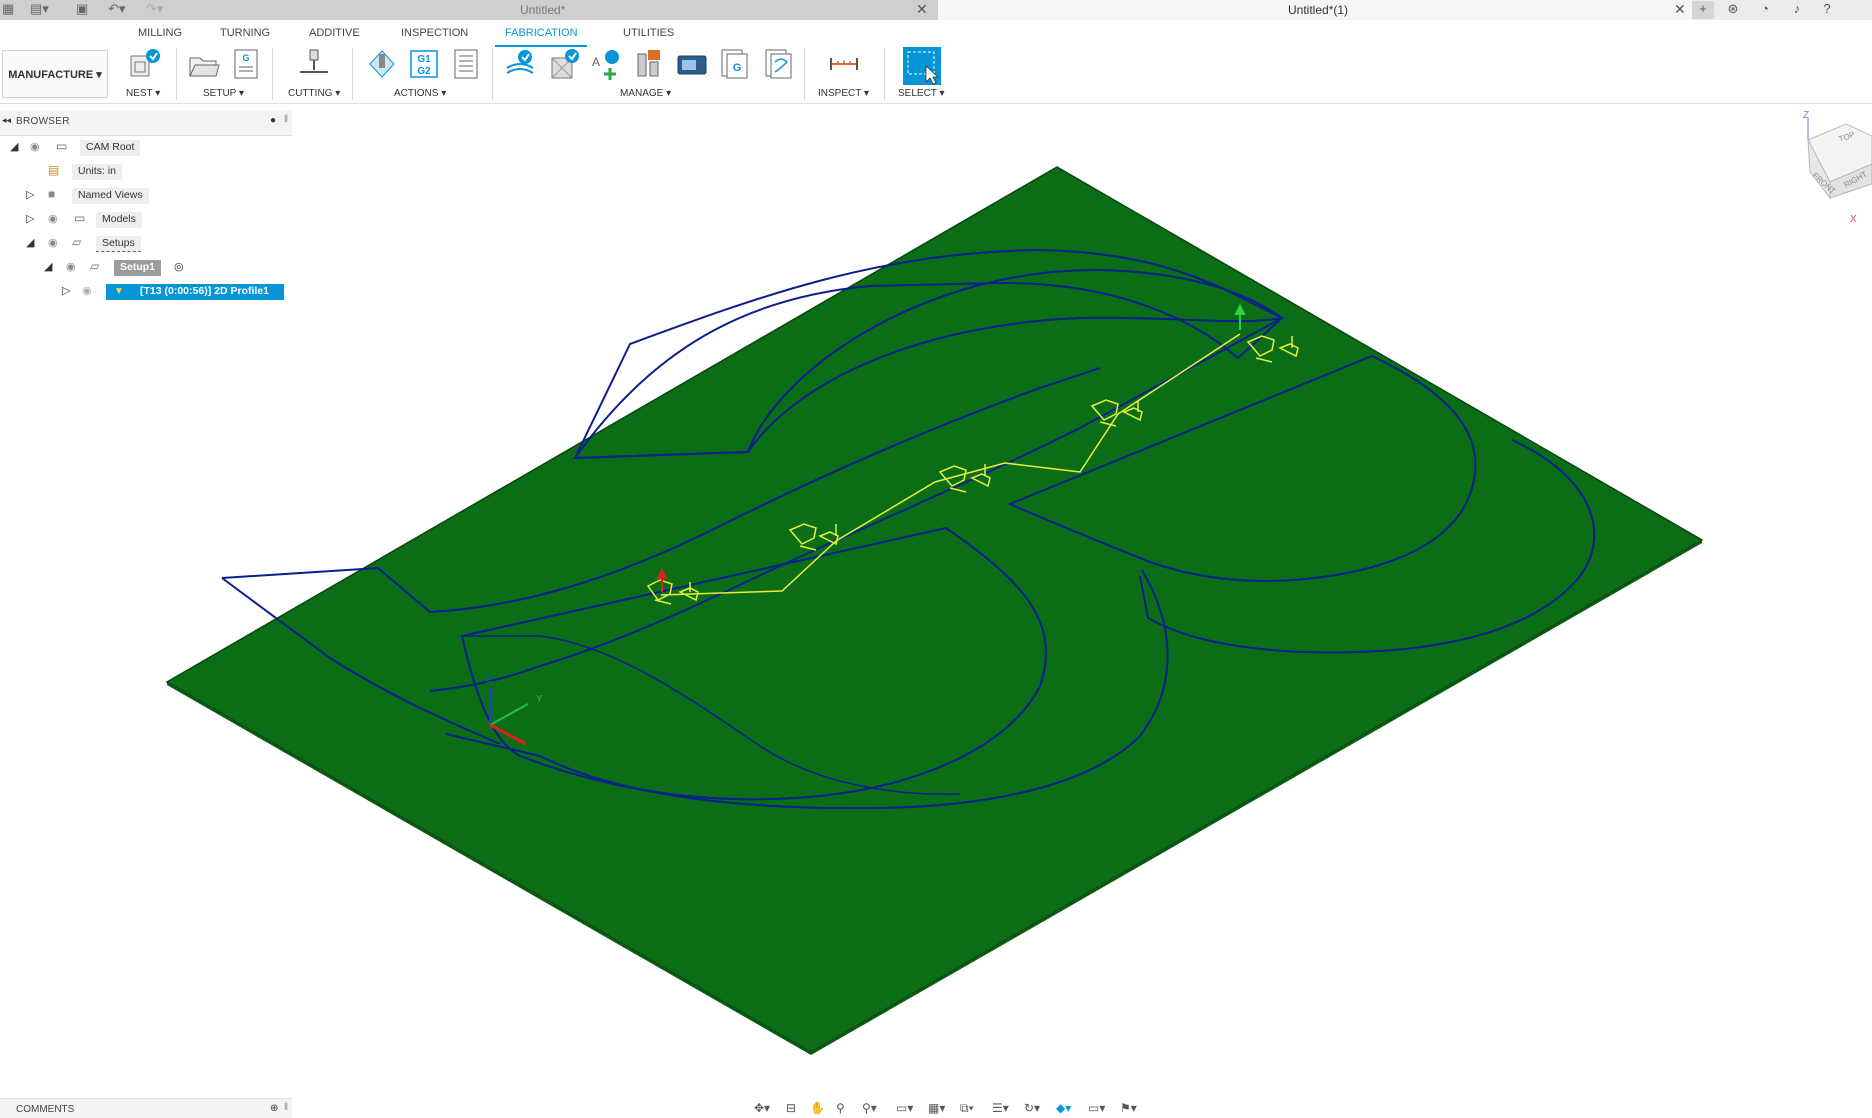 This screenshot has height=1118, width=1872. Describe the element at coordinates (146, 243) in the screenshot. I see `tree-row-setups: ◢ ◉ ▱ Setups` at that location.